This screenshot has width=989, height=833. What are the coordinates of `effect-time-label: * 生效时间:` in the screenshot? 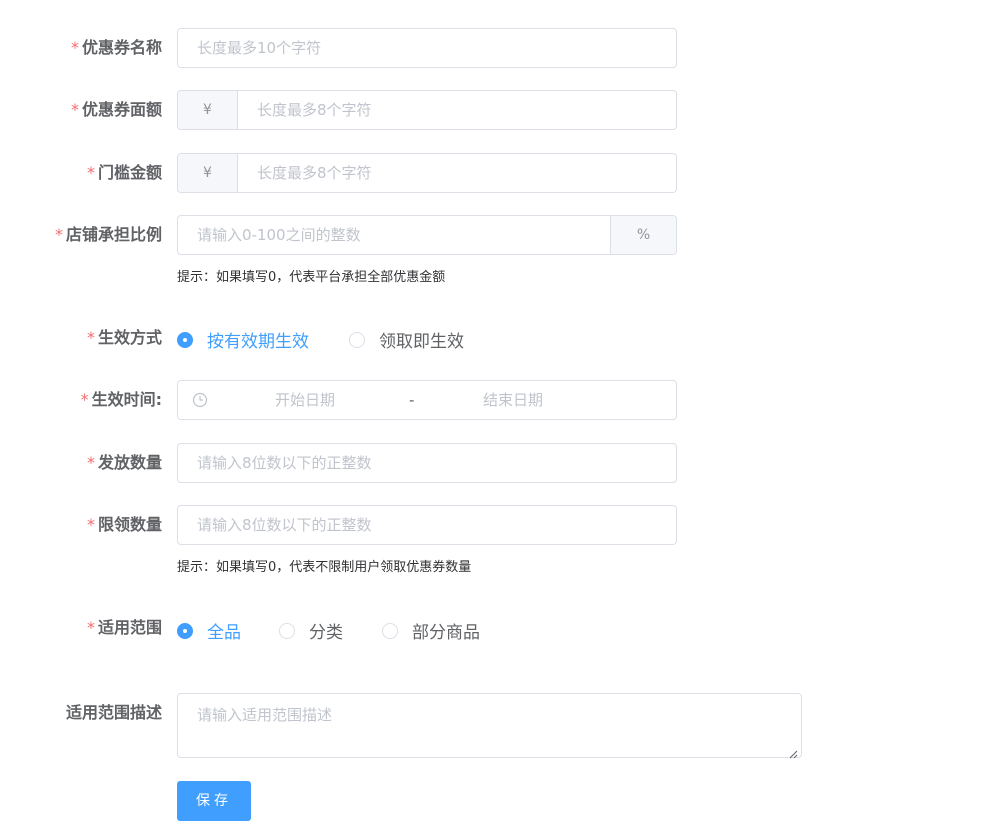 It's located at (81, 400).